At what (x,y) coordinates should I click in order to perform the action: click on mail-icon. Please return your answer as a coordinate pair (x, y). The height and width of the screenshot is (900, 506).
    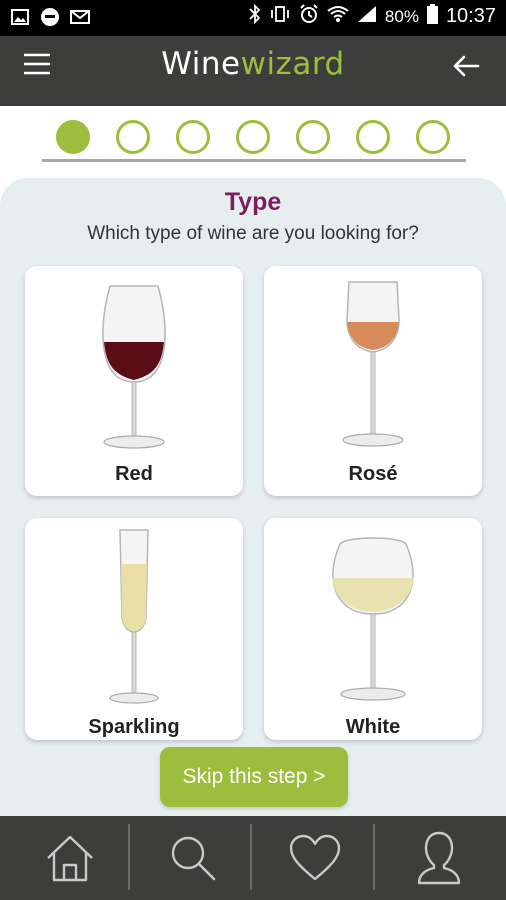
    Looking at the image, I should click on (80, 17).